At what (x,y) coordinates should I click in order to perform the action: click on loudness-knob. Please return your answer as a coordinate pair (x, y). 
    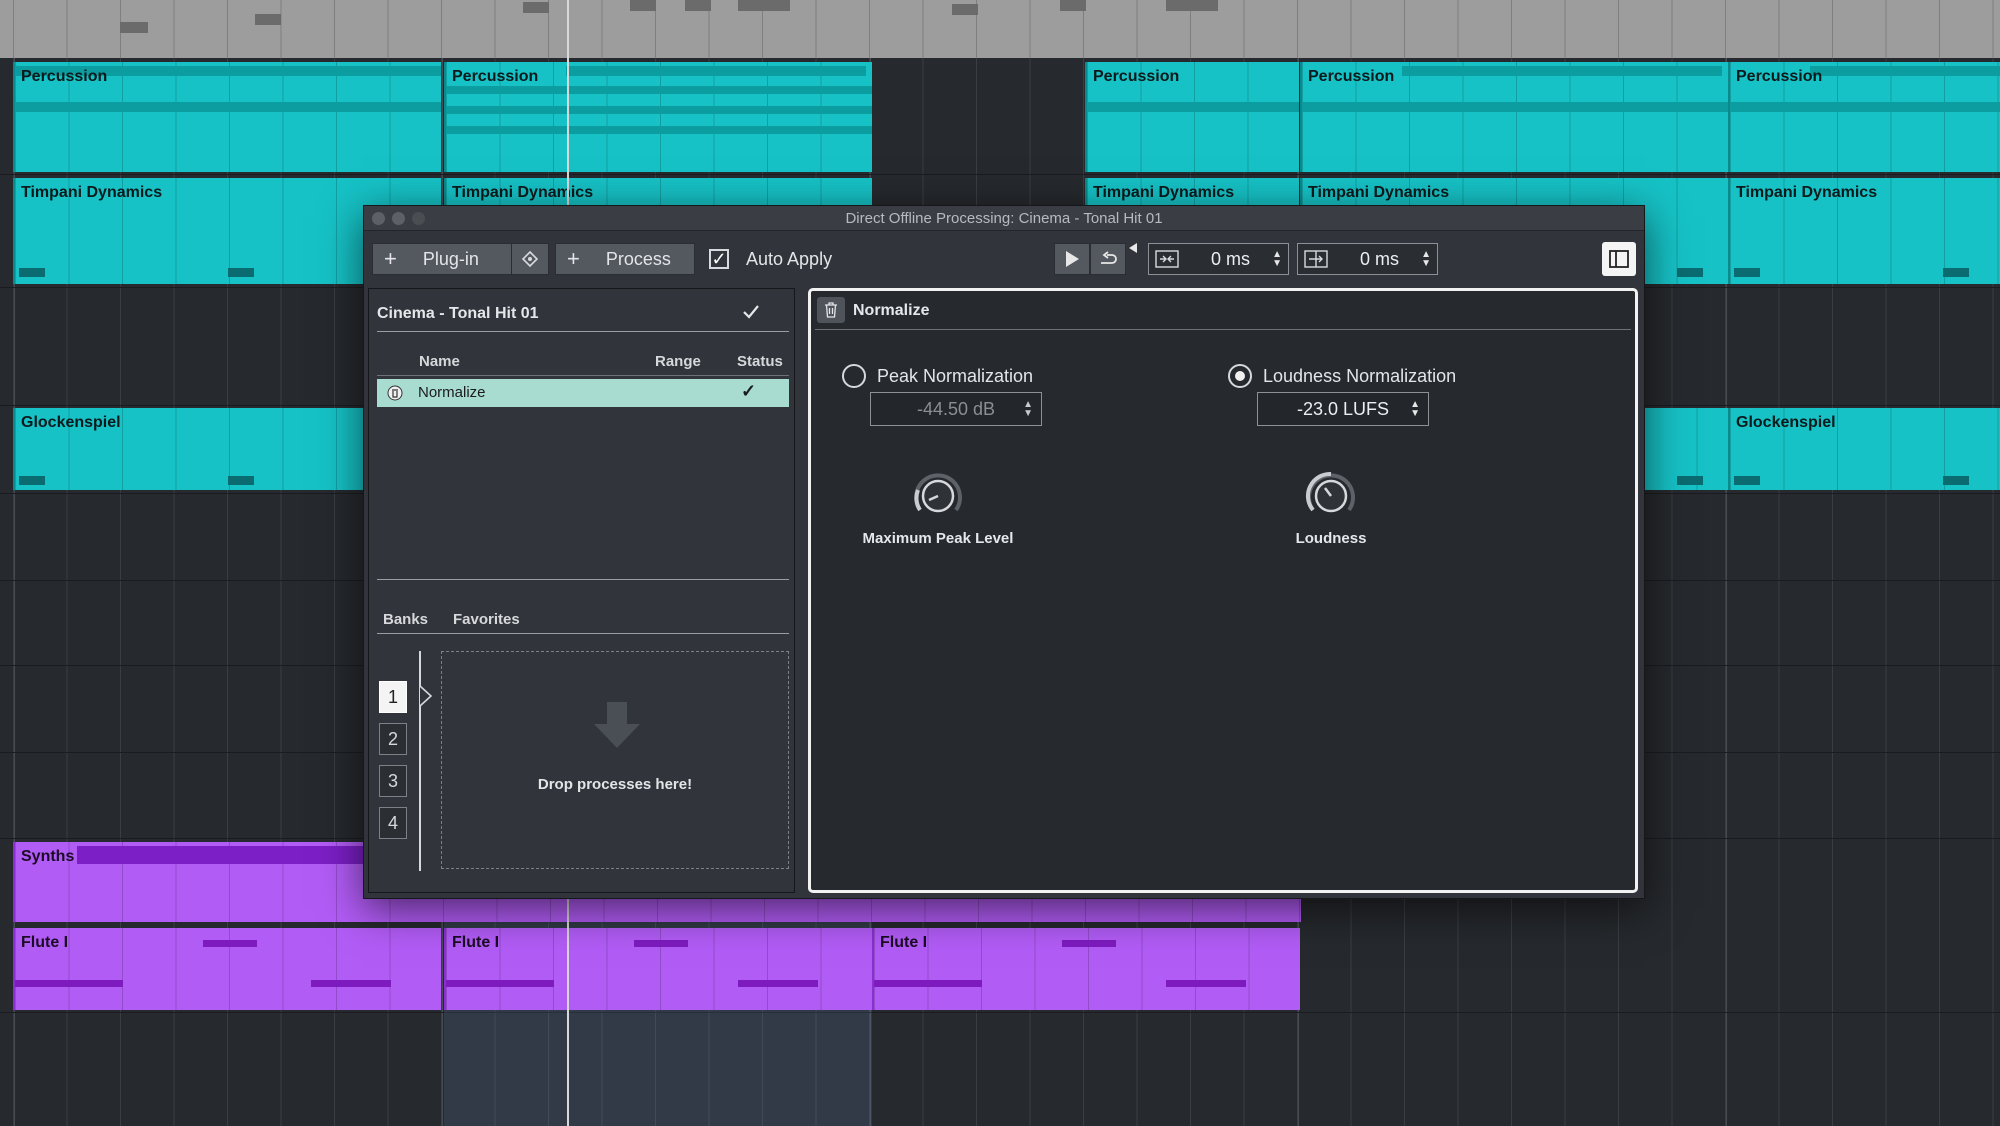
    Looking at the image, I should click on (1331, 496).